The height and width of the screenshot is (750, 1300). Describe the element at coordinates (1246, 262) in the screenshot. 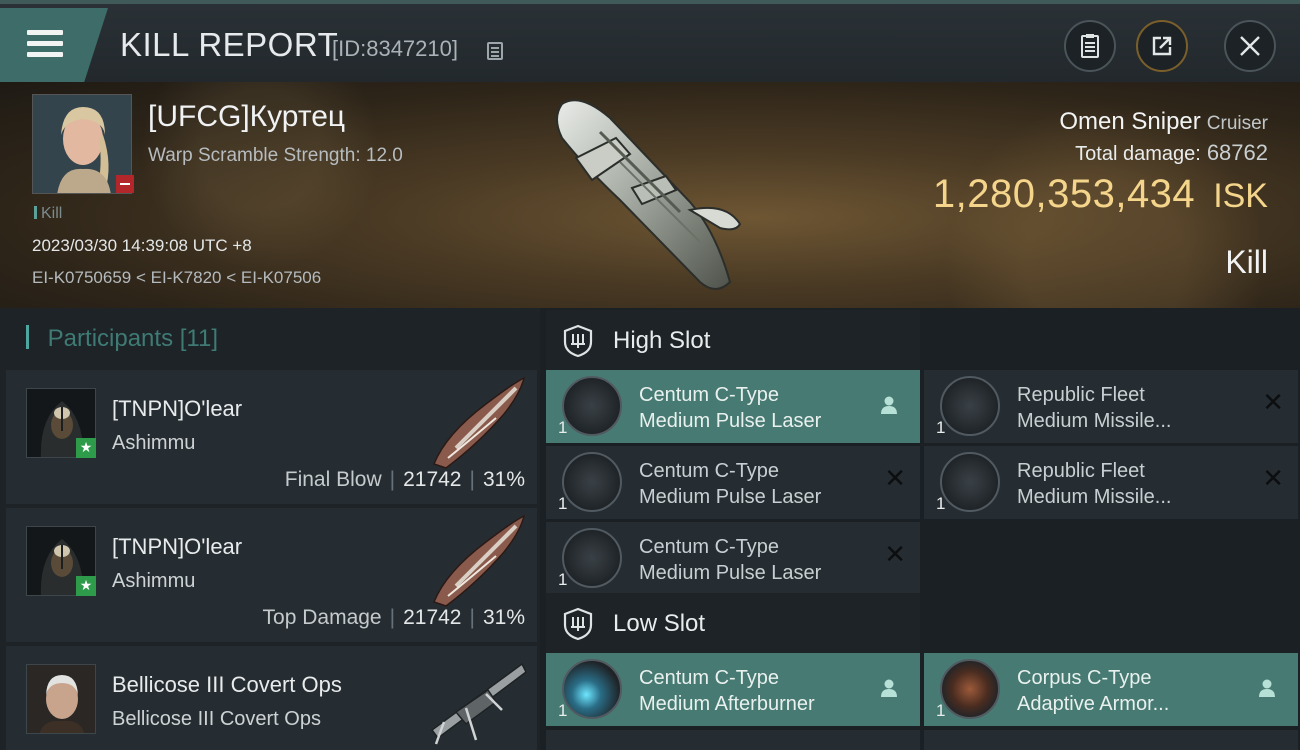

I see `kill-result: Kill` at that location.